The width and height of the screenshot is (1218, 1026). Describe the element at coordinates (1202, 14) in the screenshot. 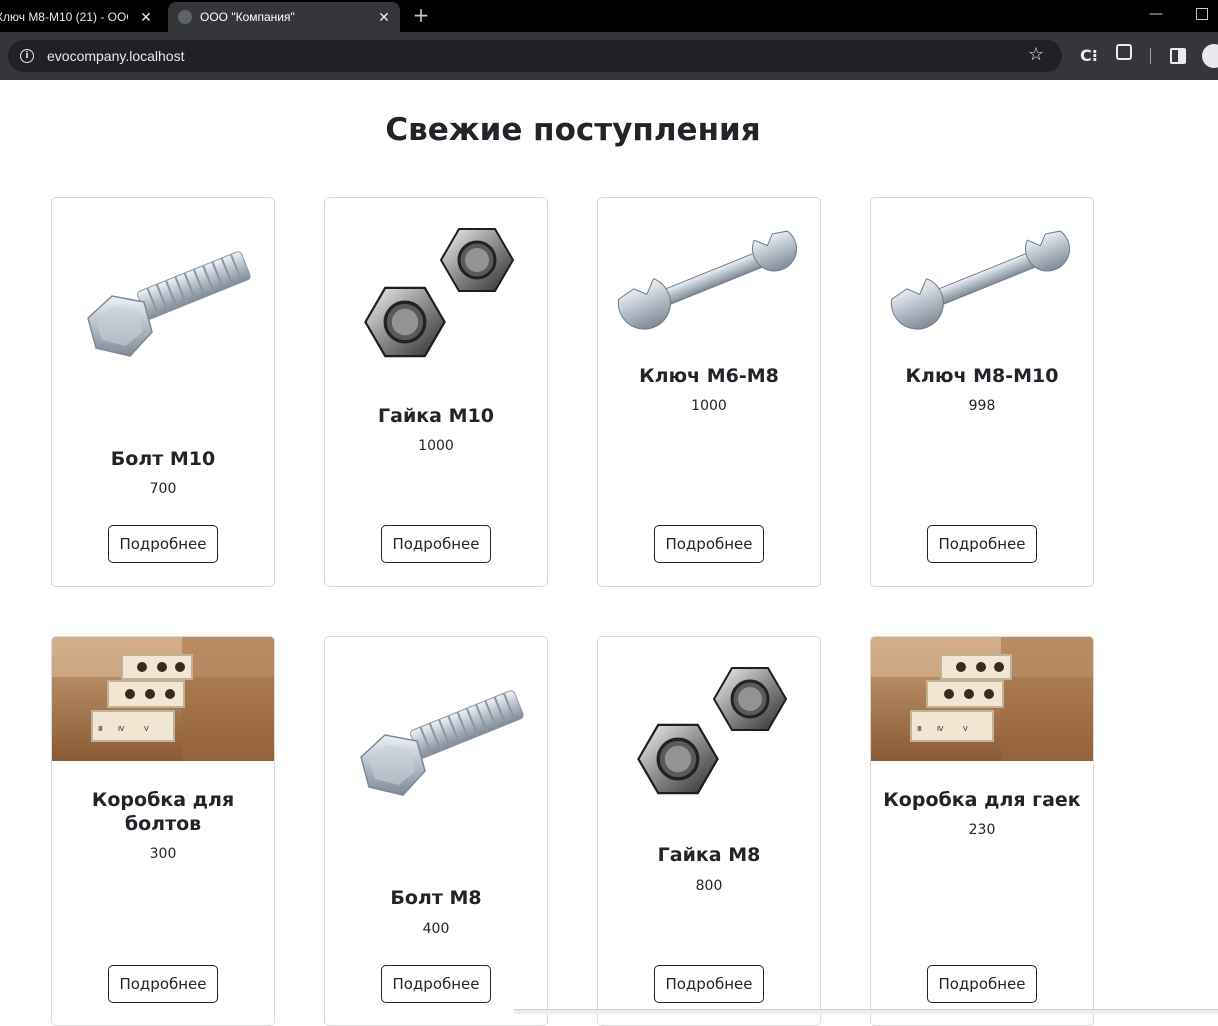

I see `maximize-icon` at that location.